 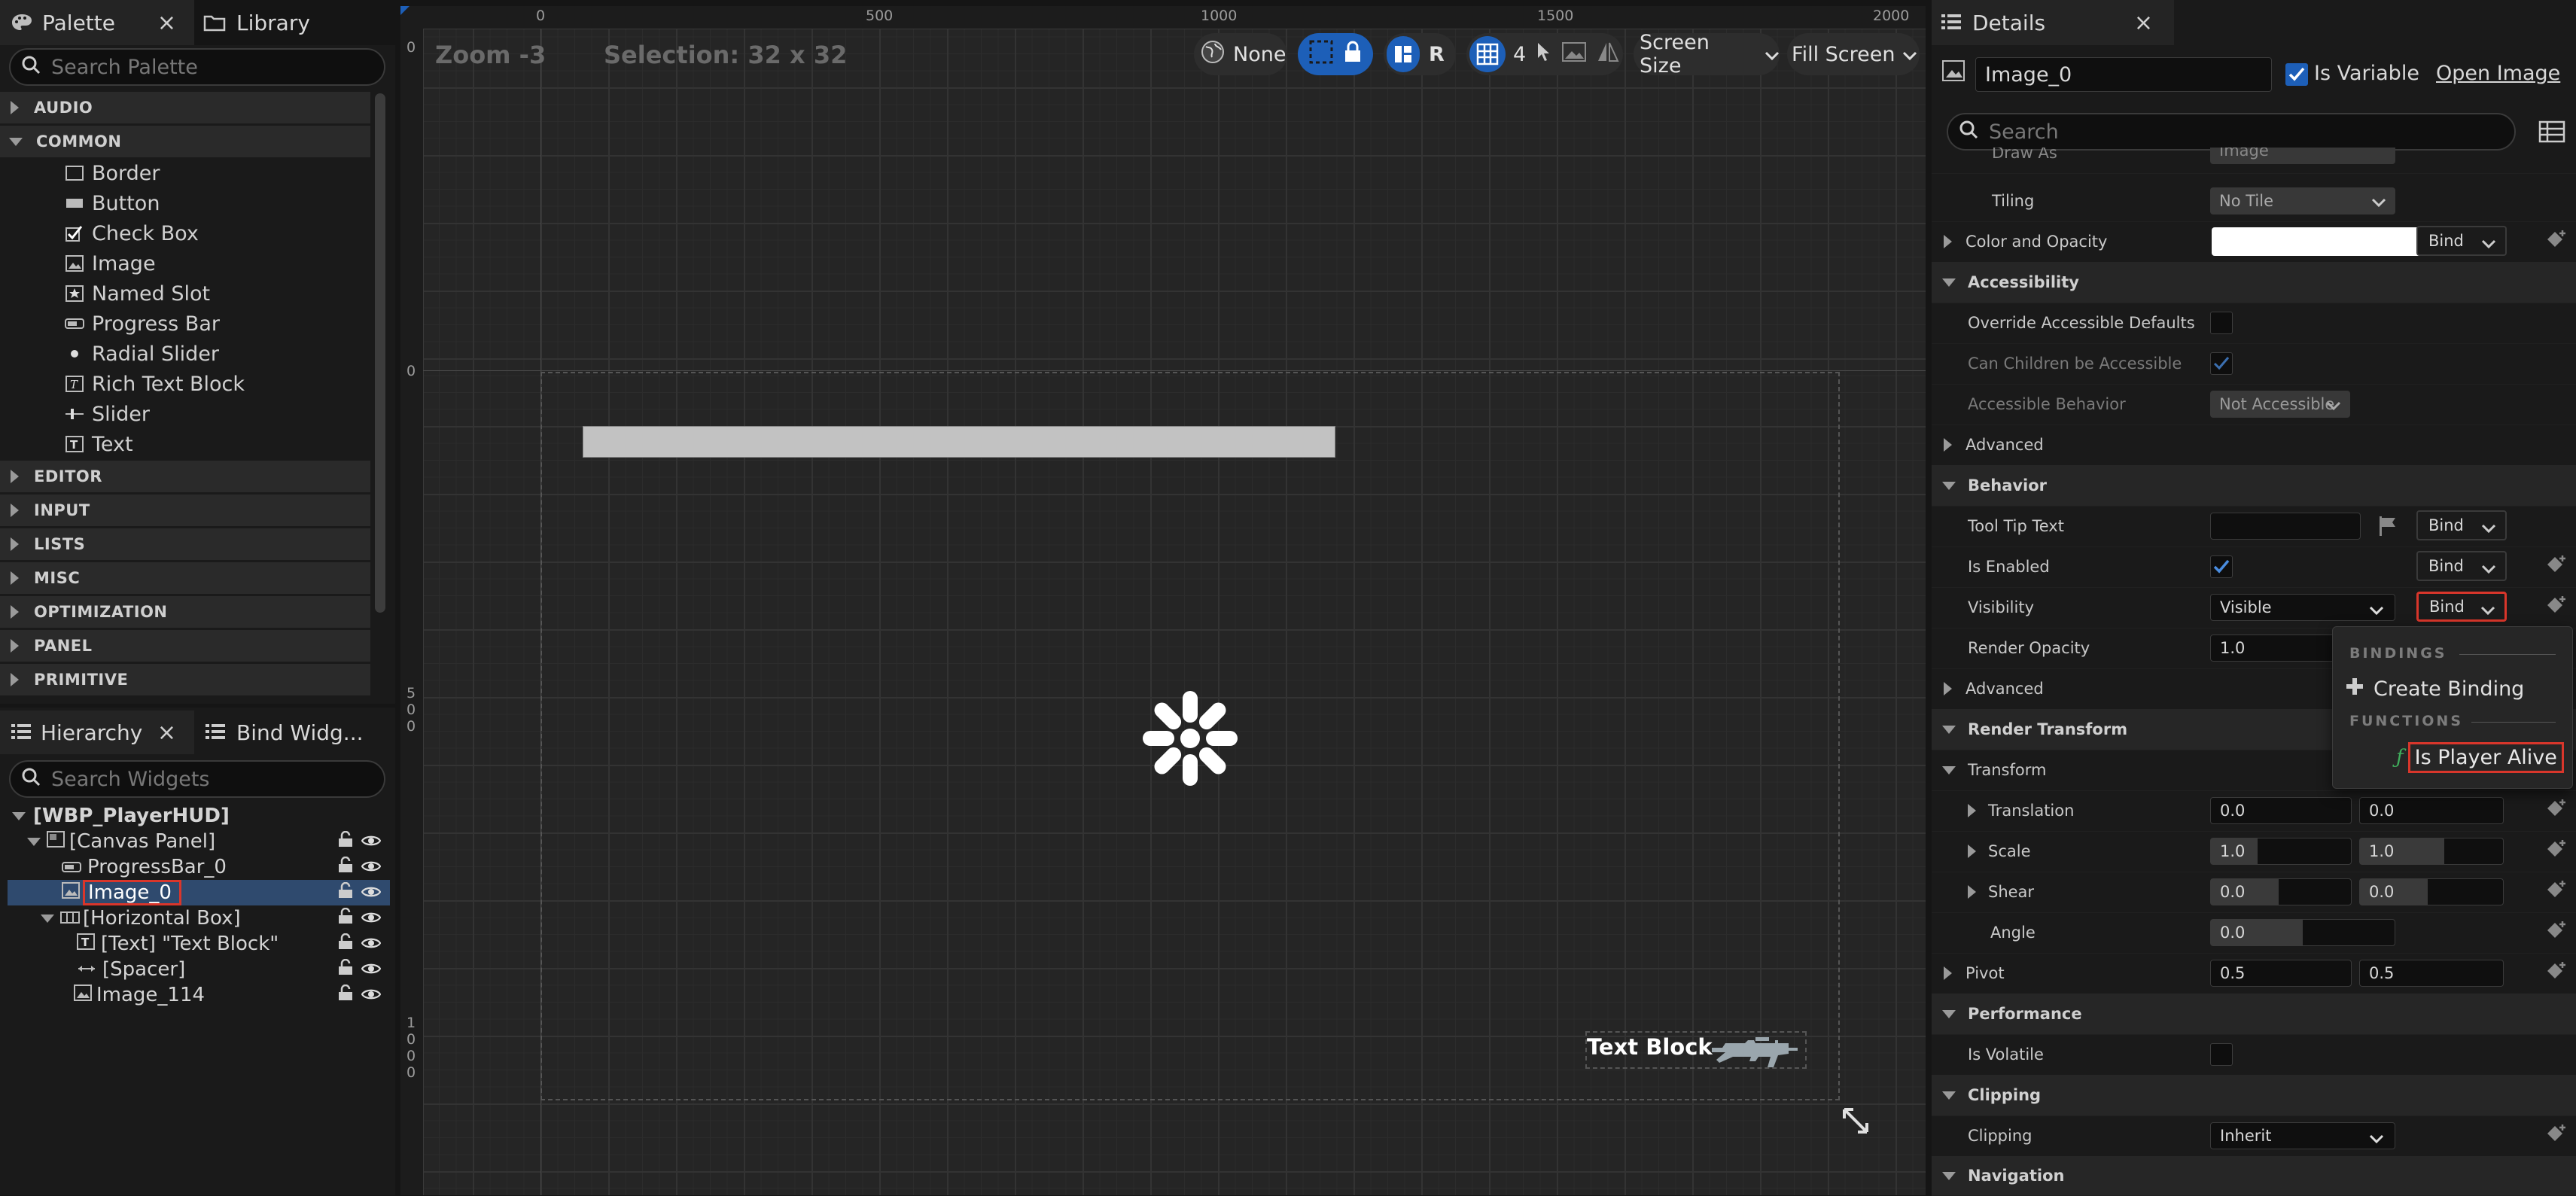 I want to click on is-volatile-checkbox, so click(x=2222, y=1054).